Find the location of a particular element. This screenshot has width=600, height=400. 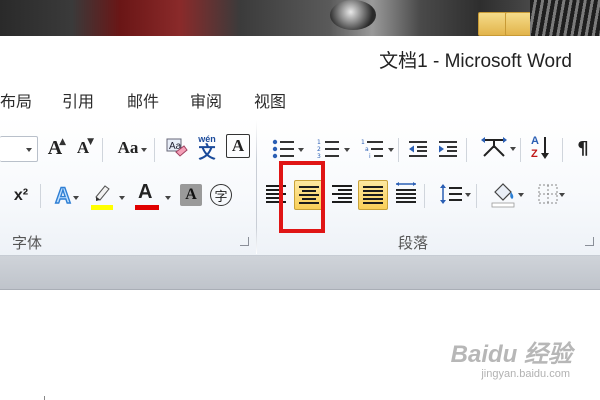

caret-down-icon: ▼ is located at coordinates (90, 142).